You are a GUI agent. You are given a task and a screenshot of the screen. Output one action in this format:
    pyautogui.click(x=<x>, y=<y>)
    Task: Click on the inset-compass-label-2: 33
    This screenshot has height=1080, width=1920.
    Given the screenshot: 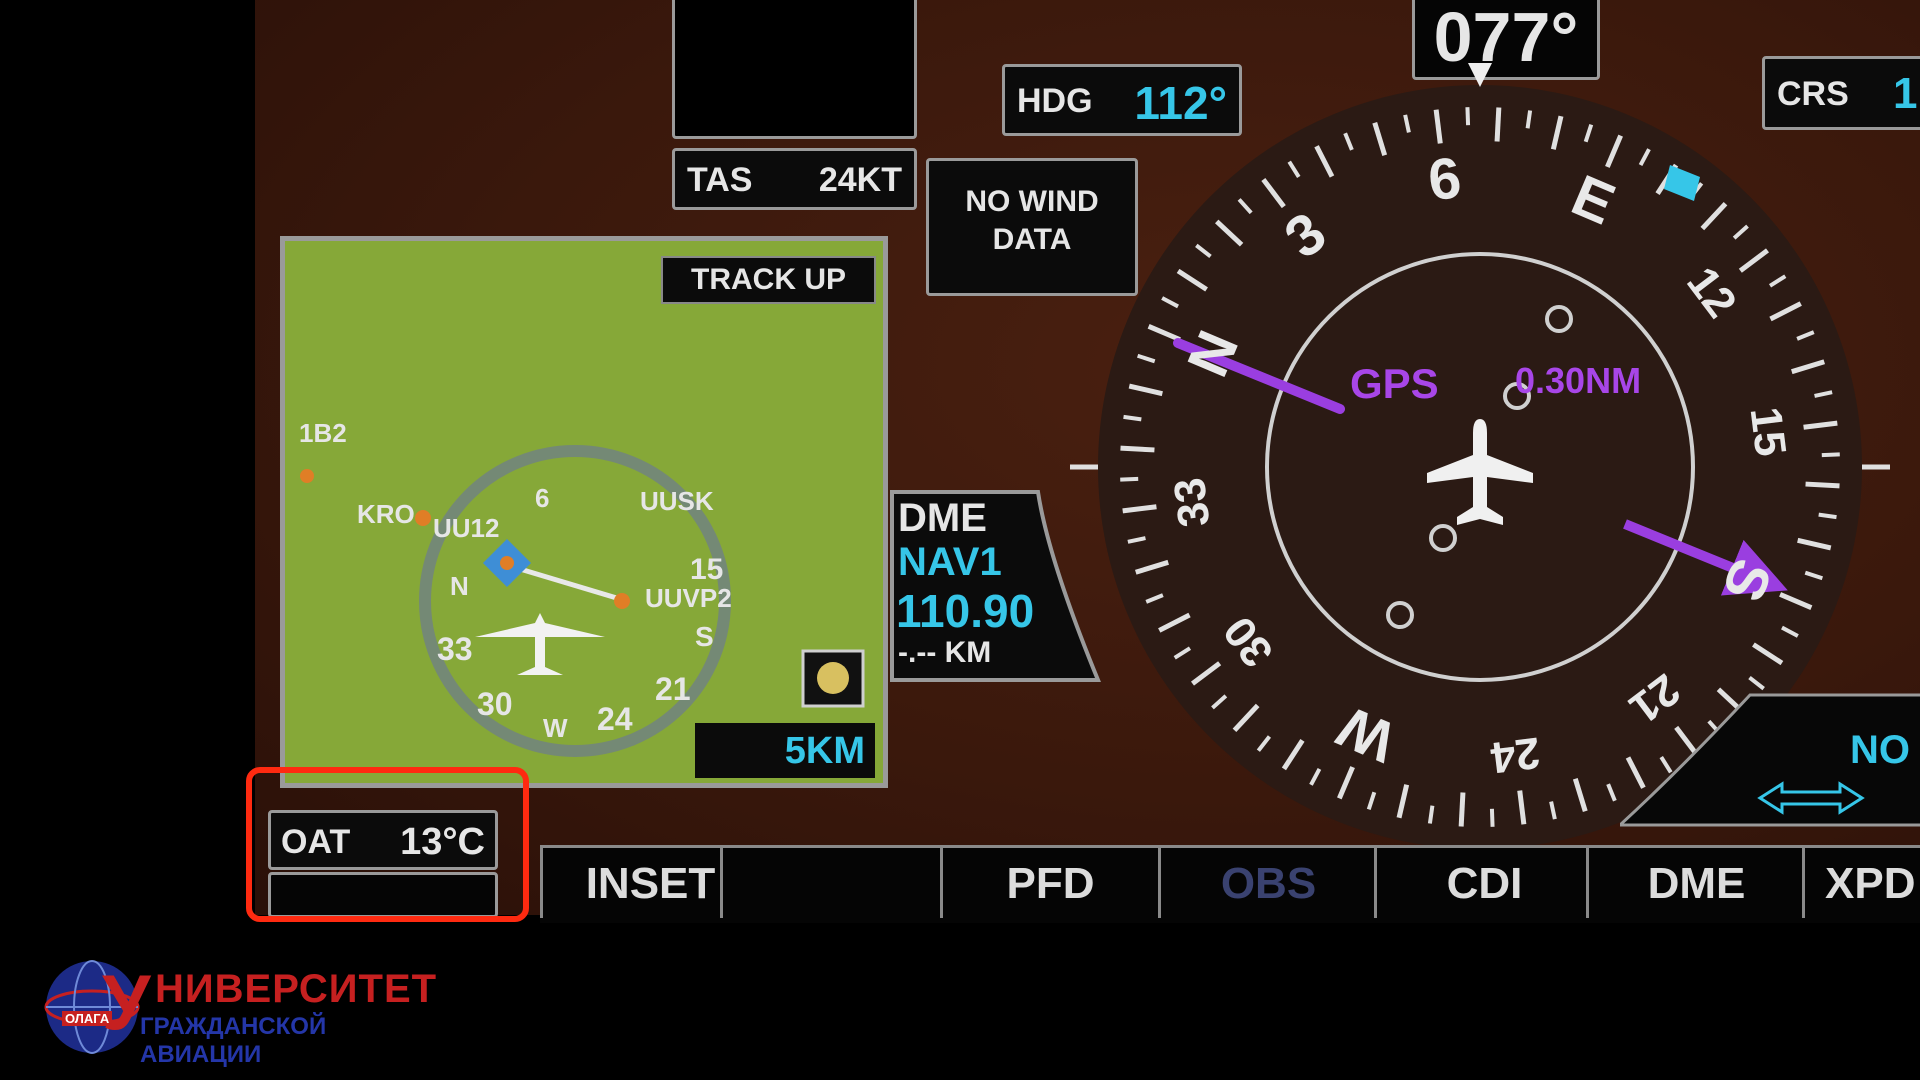 What is the action you would take?
    pyautogui.click(x=455, y=649)
    